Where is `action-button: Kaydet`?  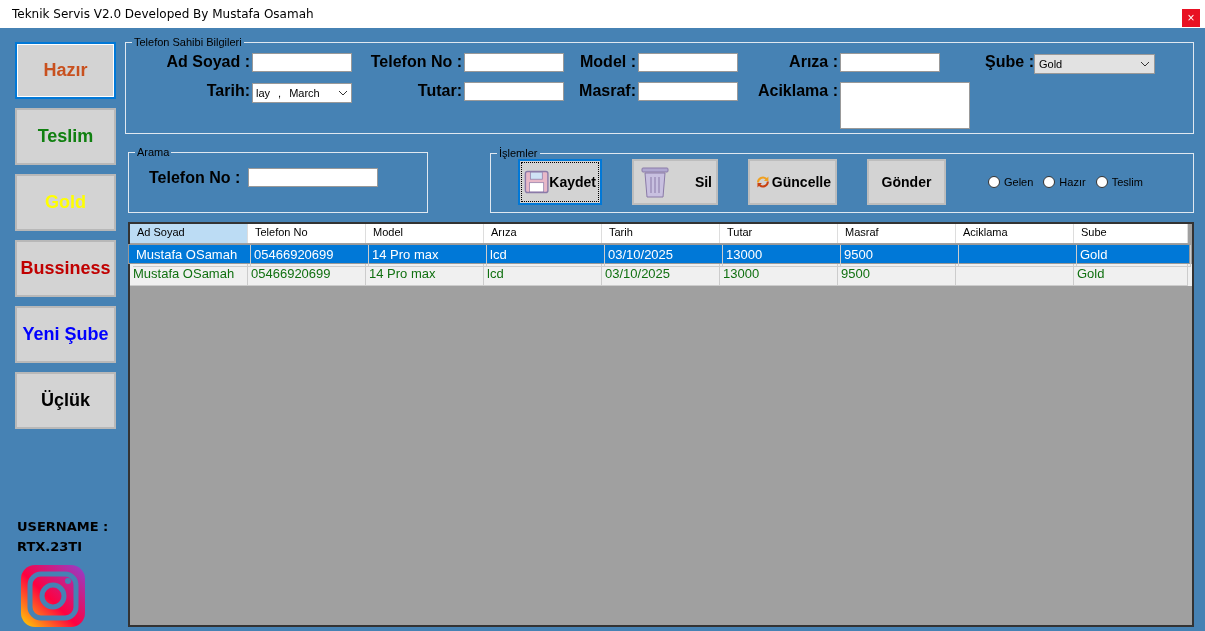
action-button: Kaydet is located at coordinates (560, 182).